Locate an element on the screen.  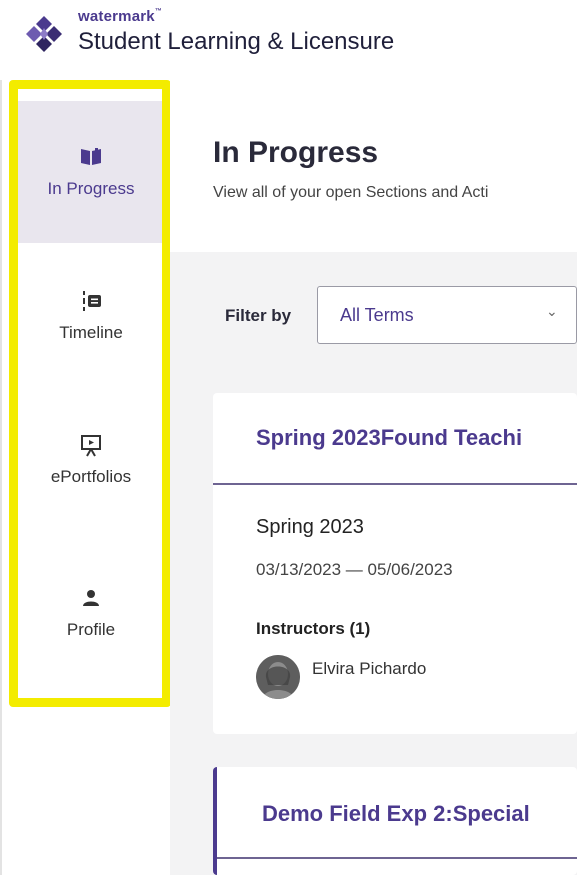
brand-watermark: watermark™ is located at coordinates (120, 16).